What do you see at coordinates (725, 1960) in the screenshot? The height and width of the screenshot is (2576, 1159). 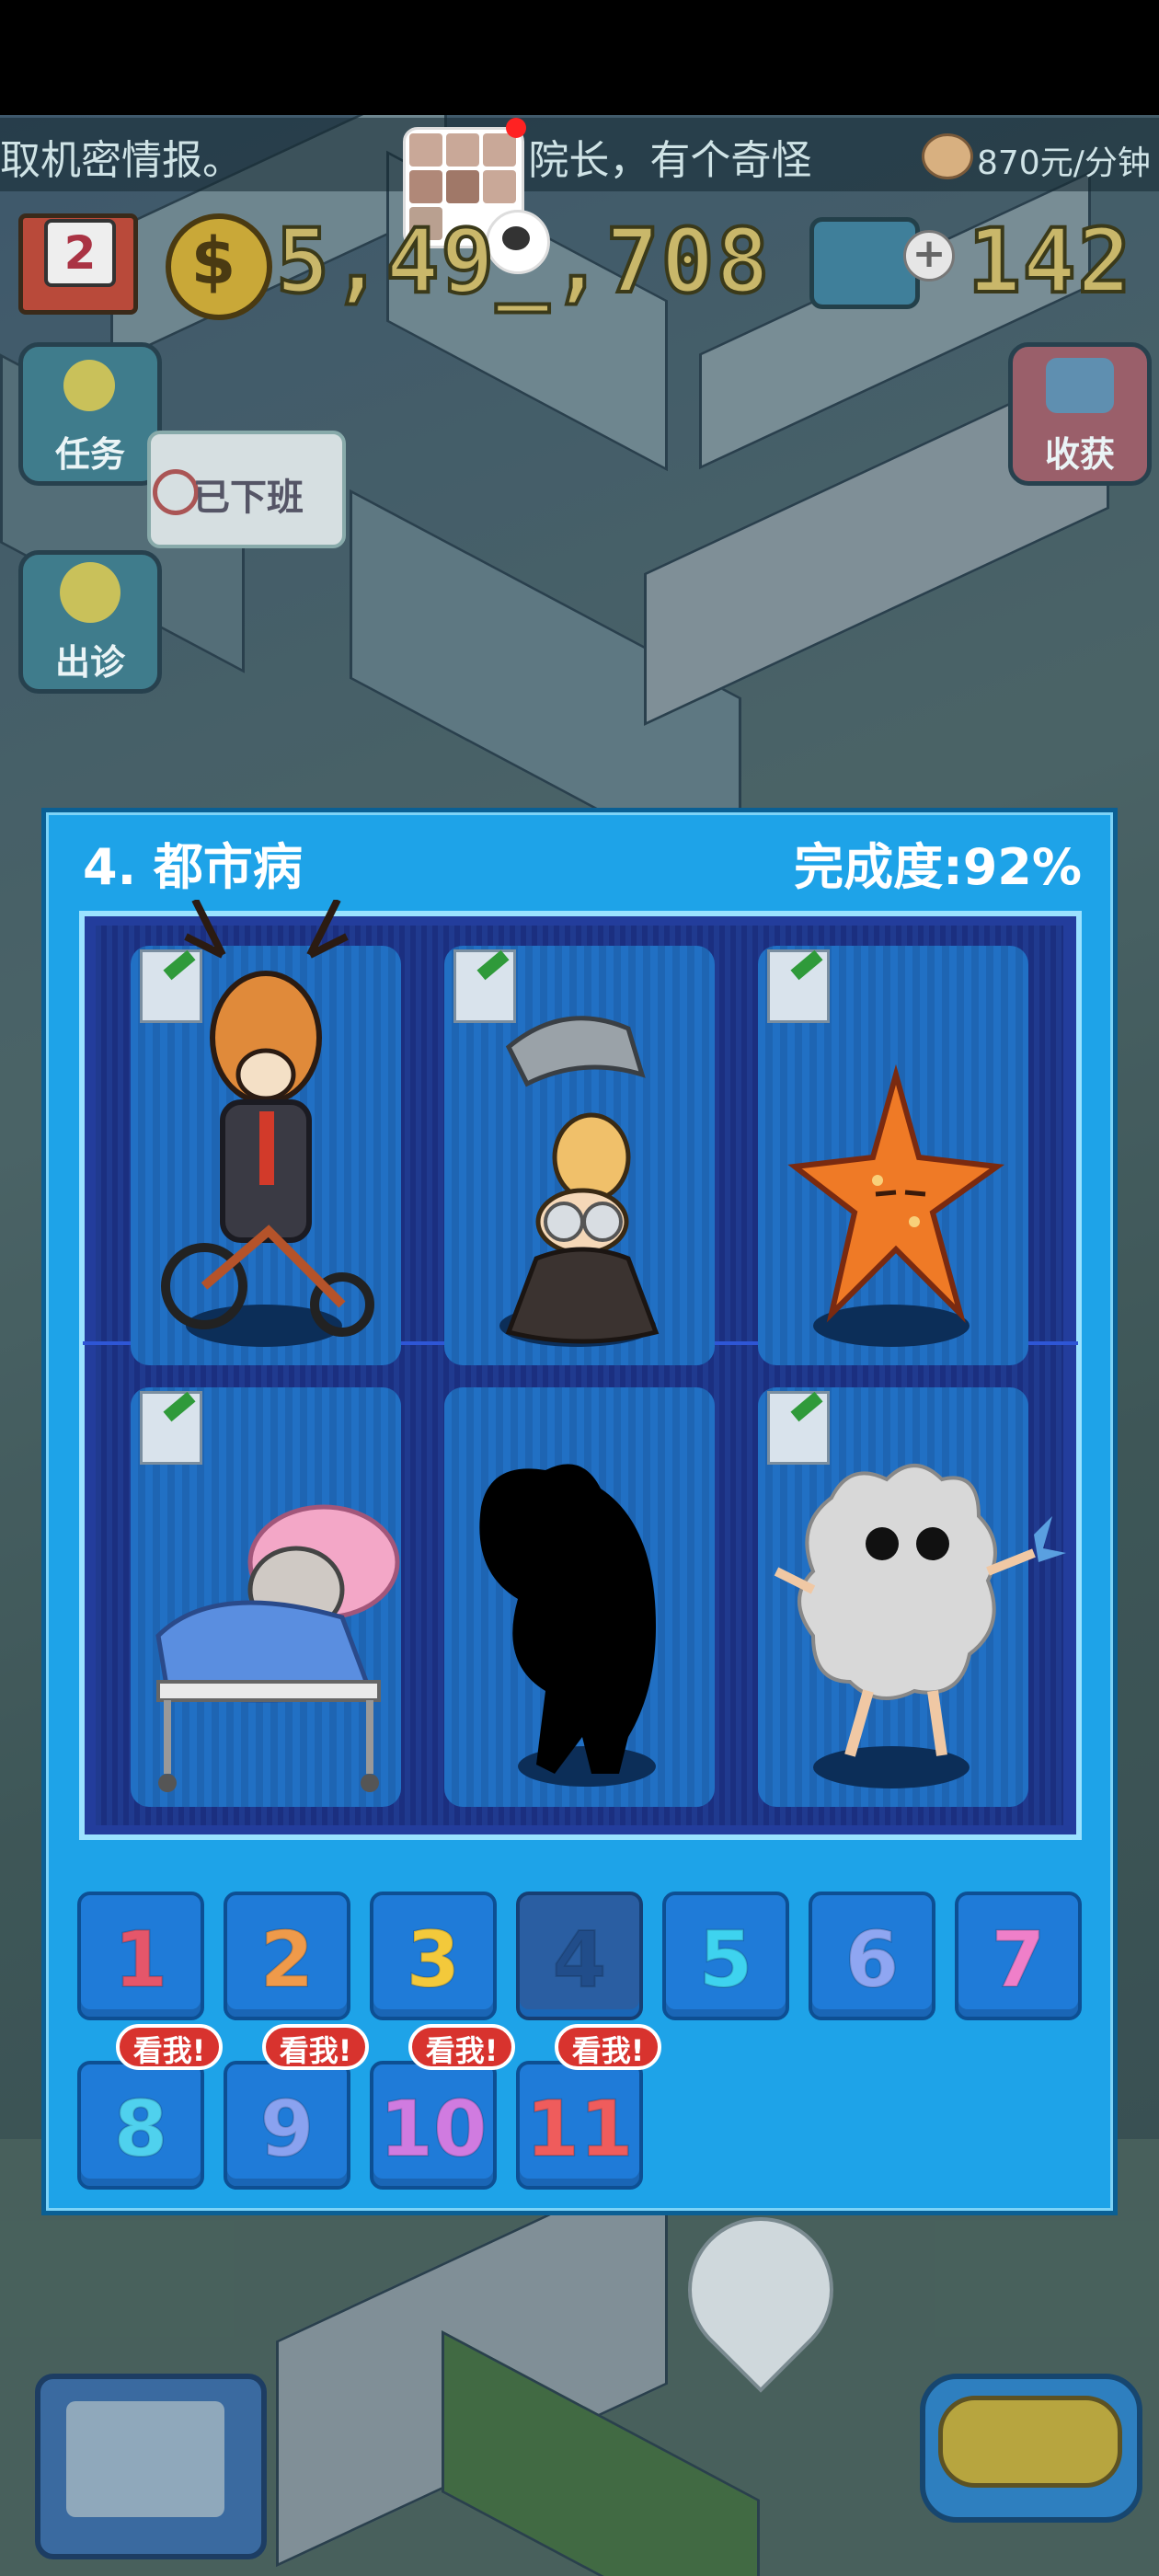 I see `tab-number: 5` at bounding box center [725, 1960].